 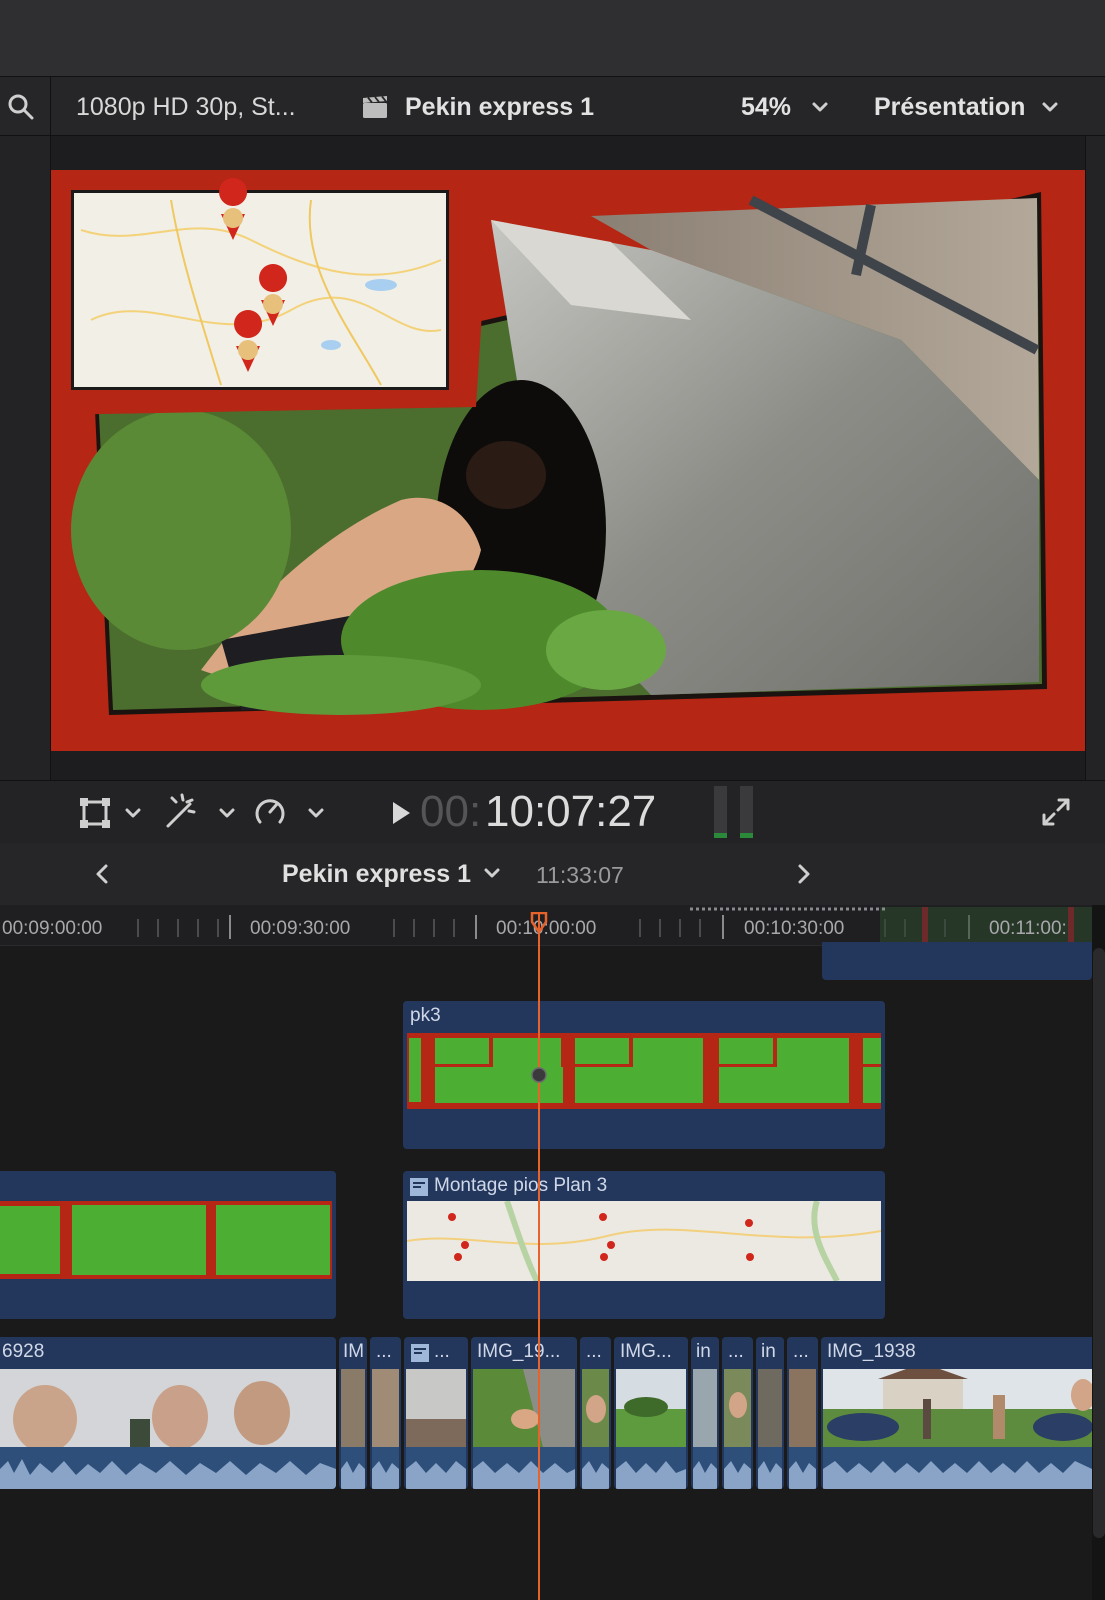 What do you see at coordinates (50, 106) in the screenshot?
I see `divider` at bounding box center [50, 106].